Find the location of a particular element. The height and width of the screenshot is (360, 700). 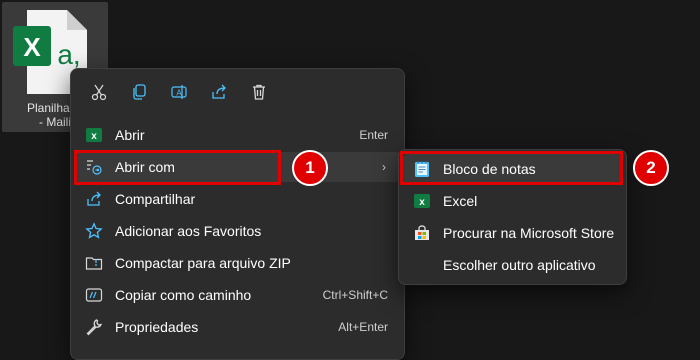

submenu-item-microsoft-store: Procurar na Microsoft Store is located at coordinates (512, 233).